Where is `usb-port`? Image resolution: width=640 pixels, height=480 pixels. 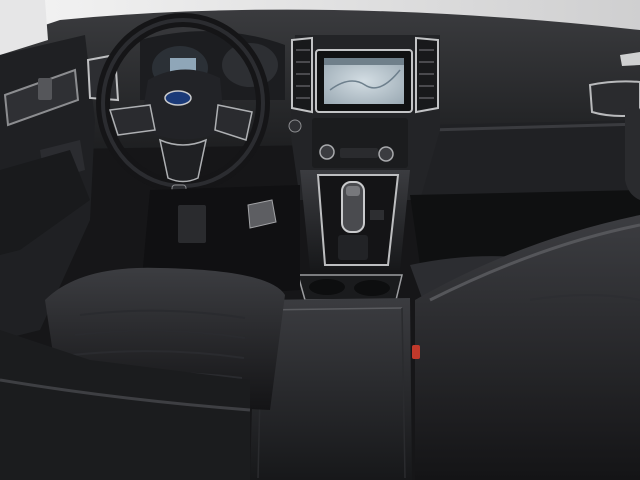
usb-port is located at coordinates (377, 215).